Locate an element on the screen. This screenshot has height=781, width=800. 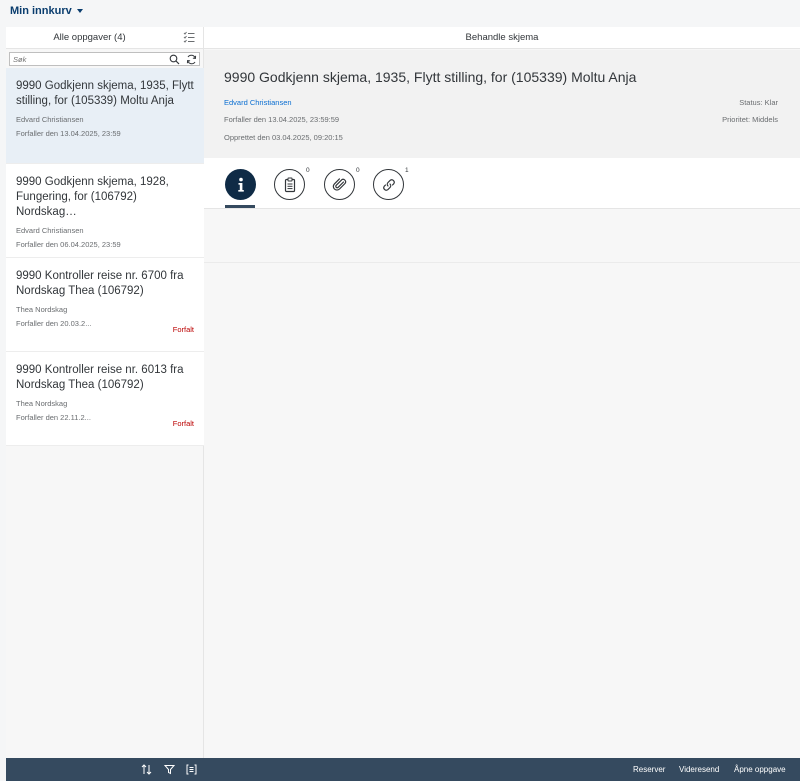
detail-header: Behandle skjema is located at coordinates (502, 38).